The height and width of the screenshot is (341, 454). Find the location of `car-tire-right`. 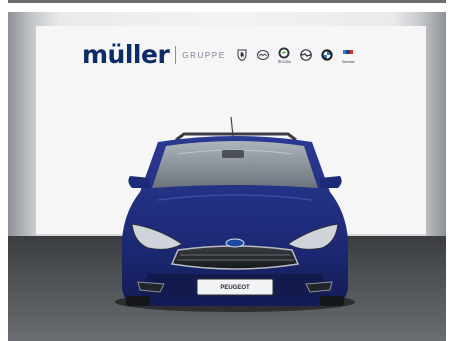

car-tire-right is located at coordinates (332, 301).